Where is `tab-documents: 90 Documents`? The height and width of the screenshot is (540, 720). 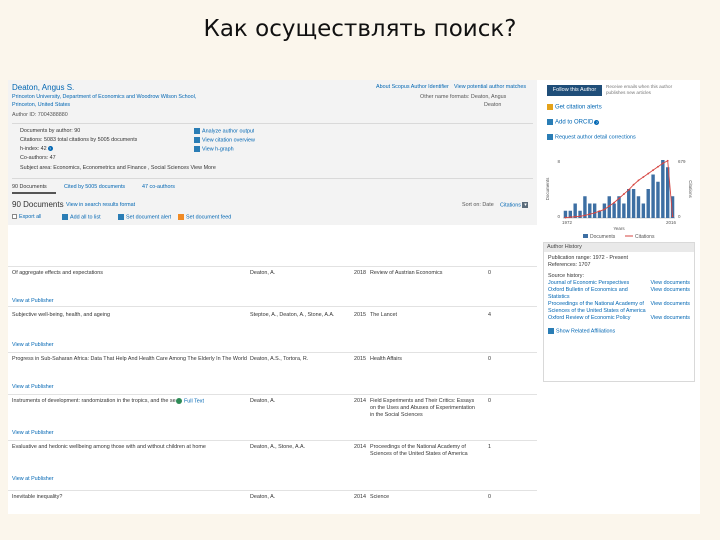 tab-documents: 90 Documents is located at coordinates (29, 187).